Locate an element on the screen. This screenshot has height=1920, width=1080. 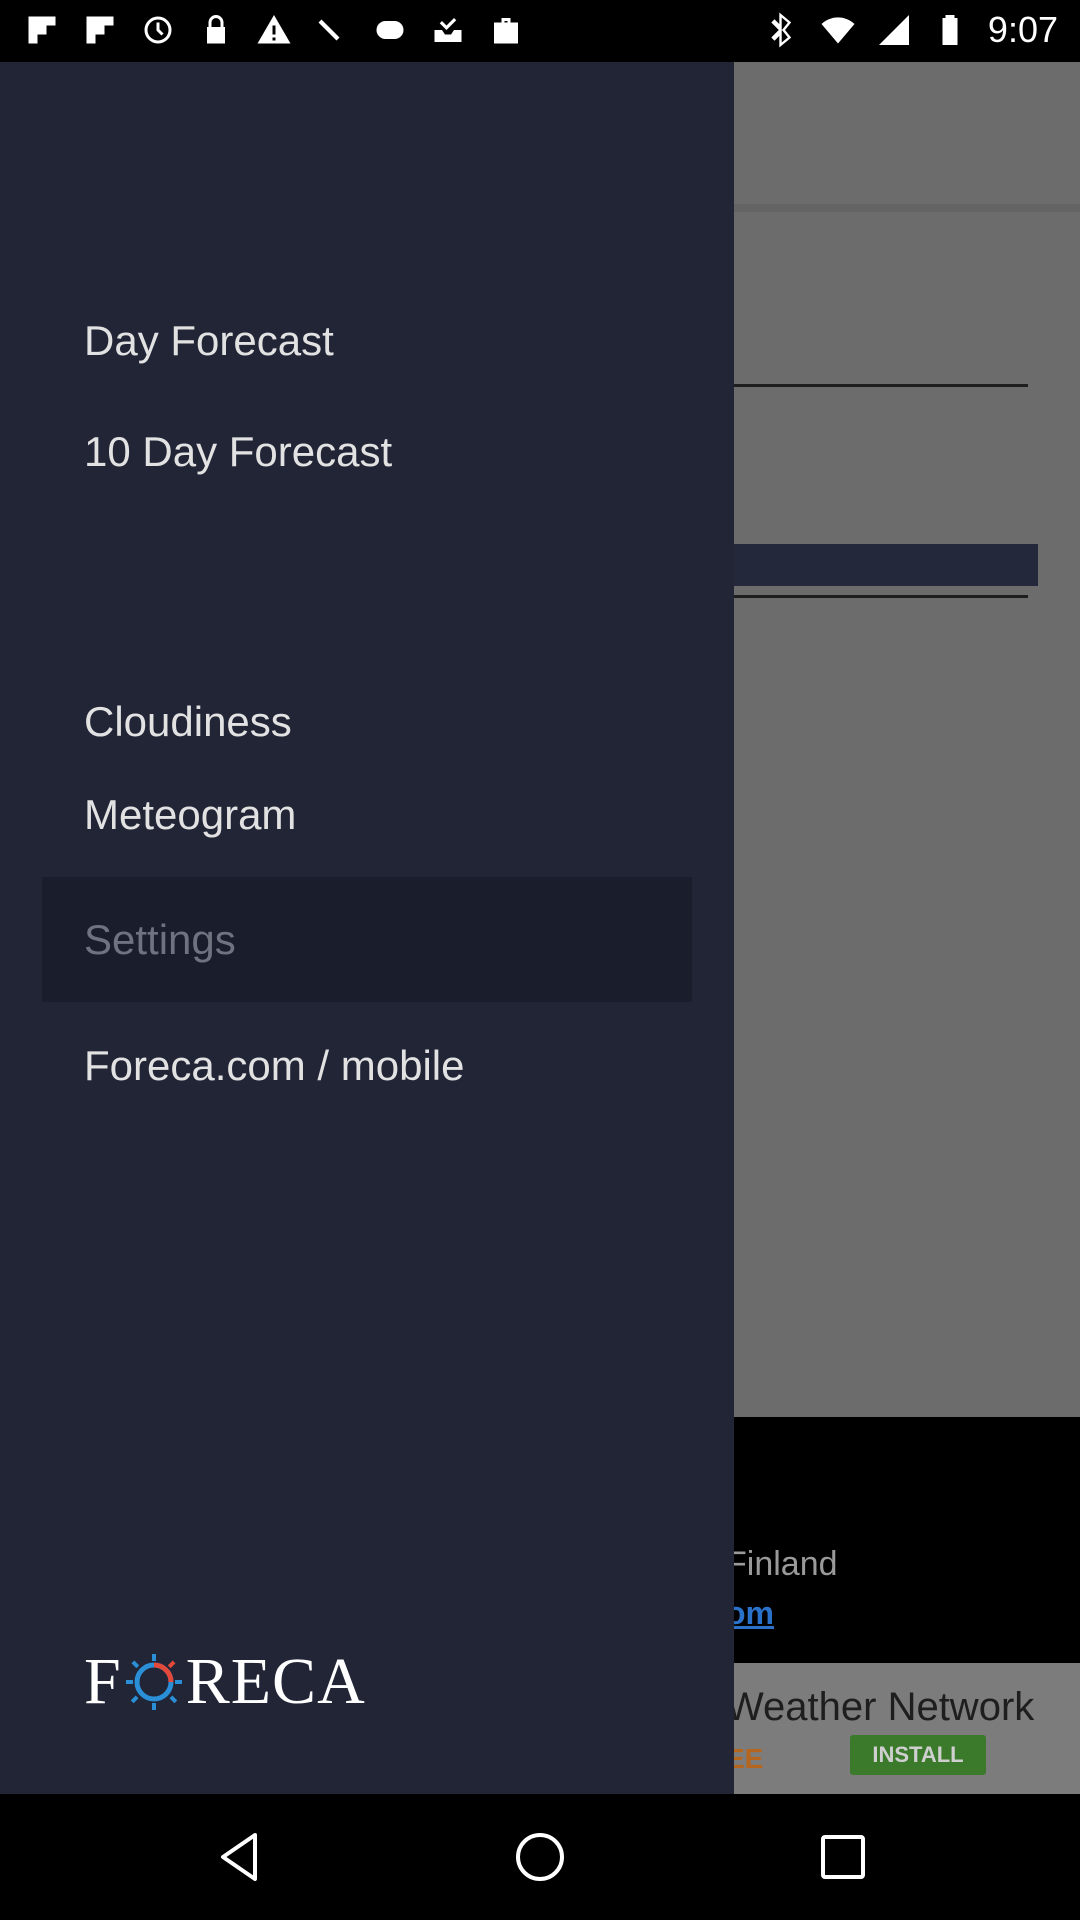
battery-icon is located at coordinates (950, 30).